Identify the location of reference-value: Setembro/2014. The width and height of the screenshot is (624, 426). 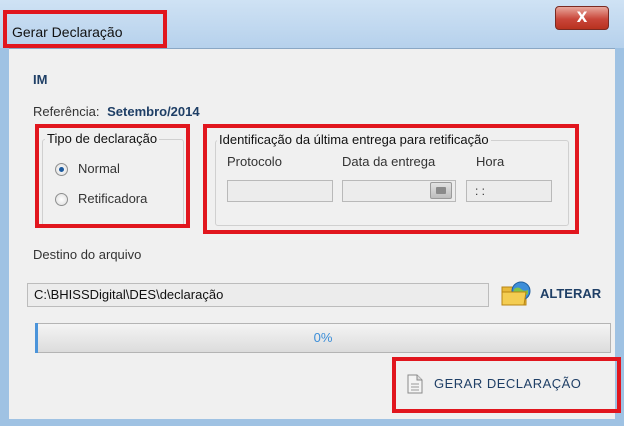
(153, 111).